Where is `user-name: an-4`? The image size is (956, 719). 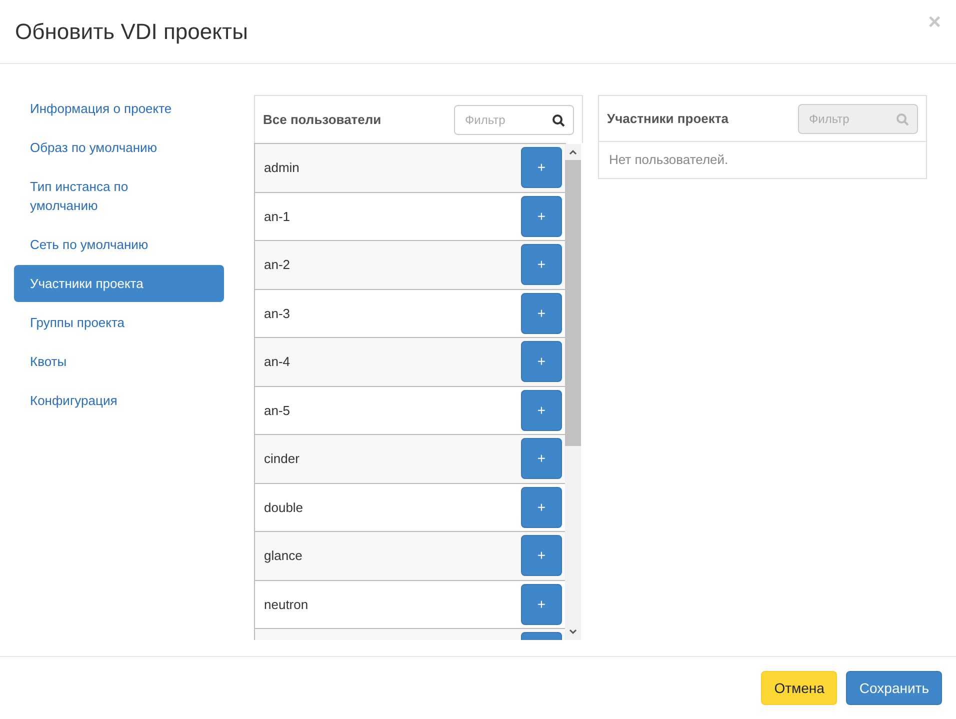 user-name: an-4 is located at coordinates (277, 362).